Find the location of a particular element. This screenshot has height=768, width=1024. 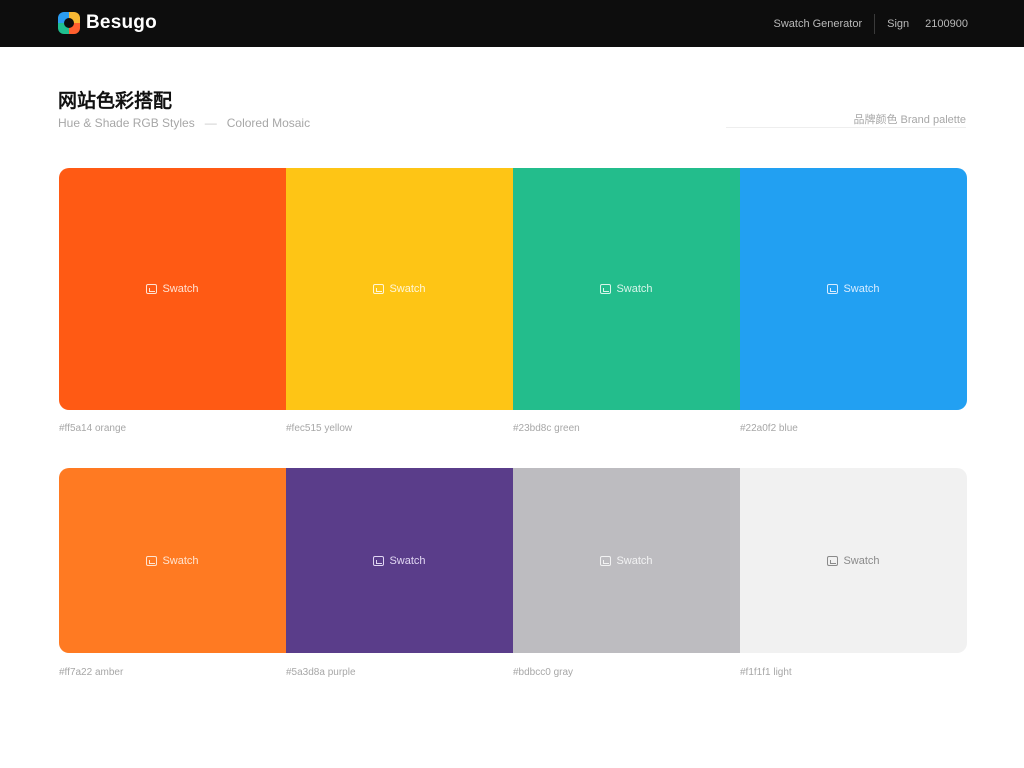

subtitle-right: Colored Mosaic is located at coordinates (268, 123).